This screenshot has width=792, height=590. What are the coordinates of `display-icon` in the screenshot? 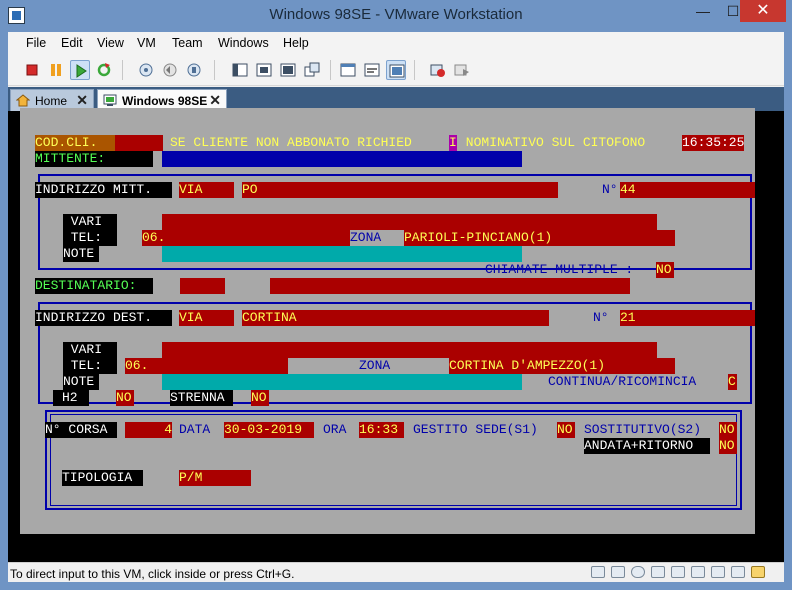 It's located at (738, 572).